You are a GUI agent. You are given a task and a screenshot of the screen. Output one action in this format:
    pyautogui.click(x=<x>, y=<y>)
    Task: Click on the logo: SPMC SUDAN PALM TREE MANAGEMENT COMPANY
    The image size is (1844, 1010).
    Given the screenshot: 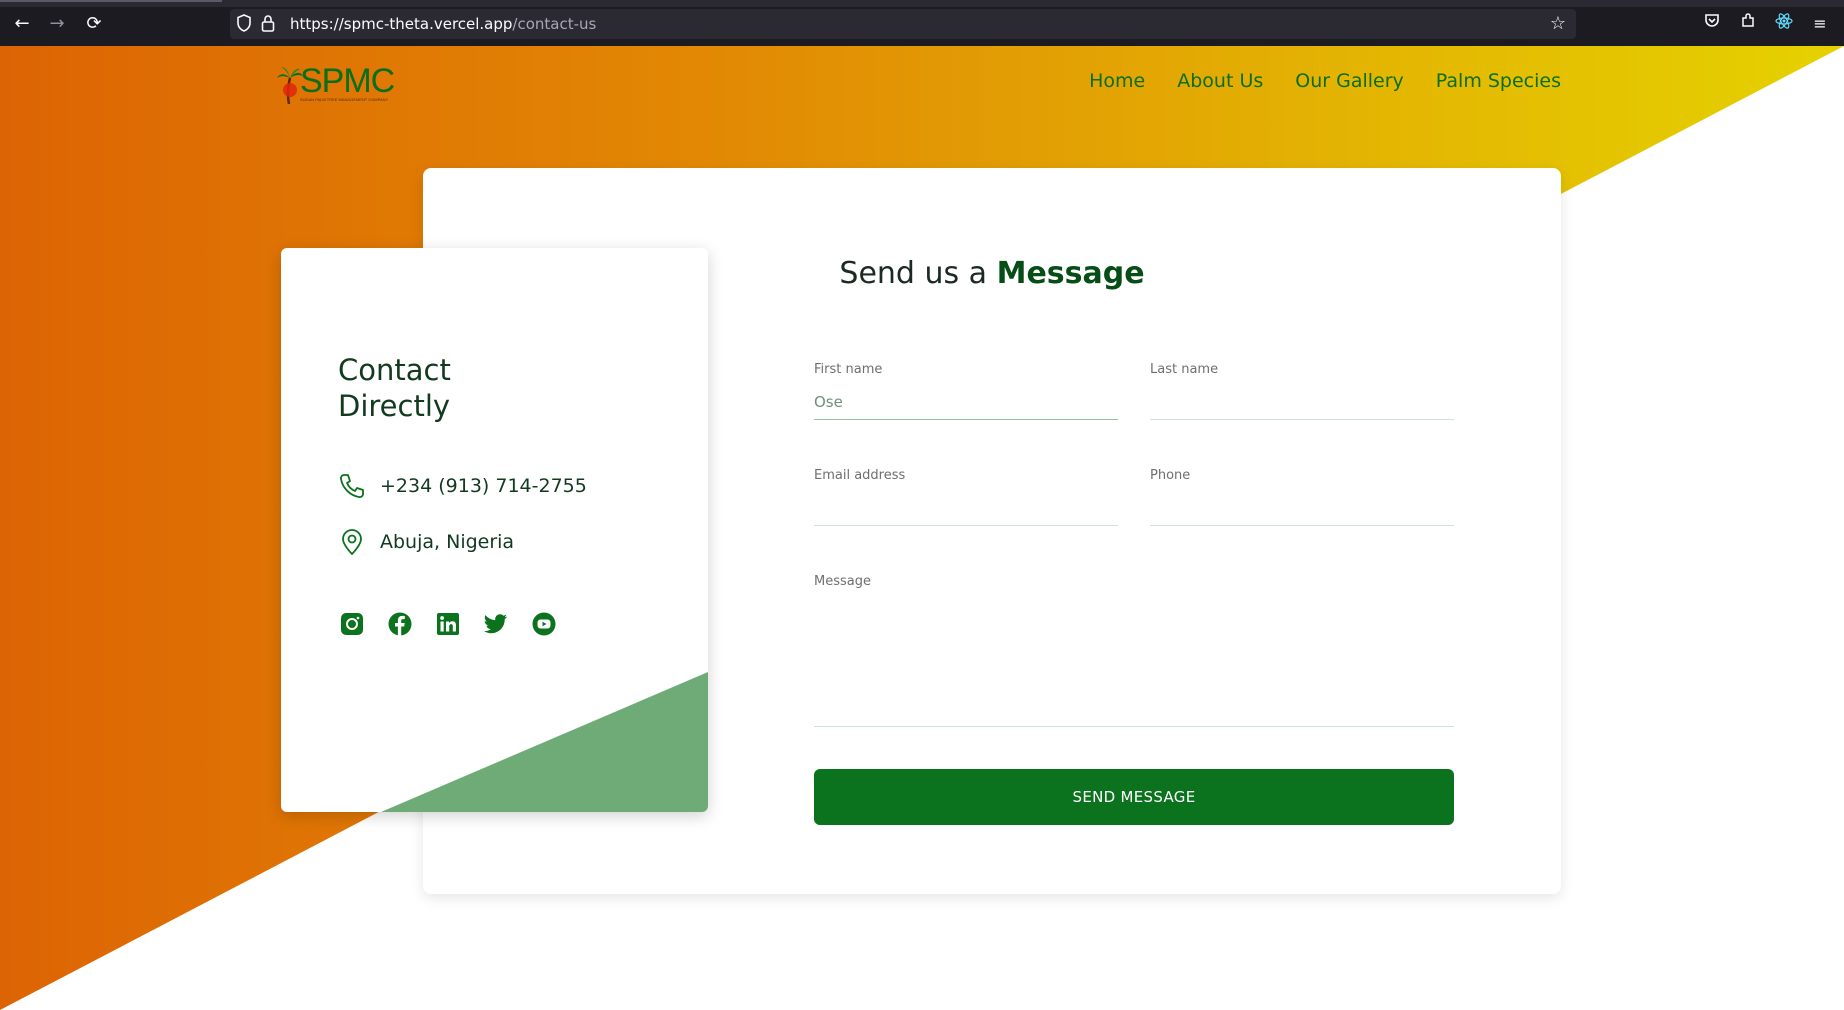 What is the action you would take?
    pyautogui.click(x=335, y=84)
    